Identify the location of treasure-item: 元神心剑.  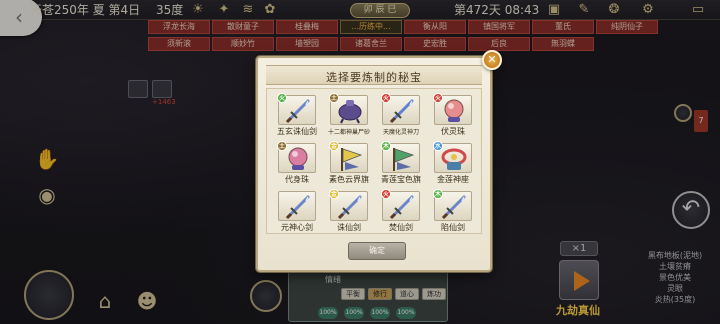
(297, 212).